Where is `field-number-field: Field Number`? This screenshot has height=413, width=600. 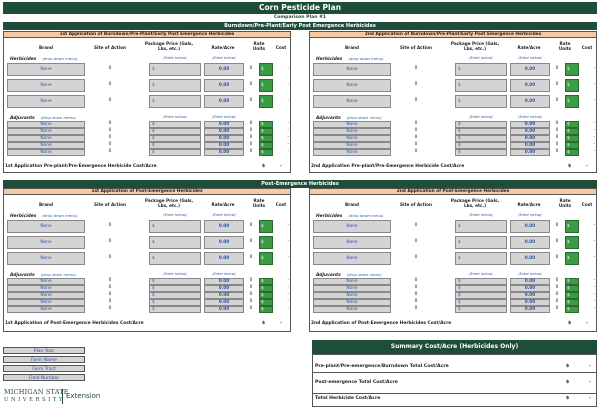 field-number-field: Field Number is located at coordinates (44, 377).